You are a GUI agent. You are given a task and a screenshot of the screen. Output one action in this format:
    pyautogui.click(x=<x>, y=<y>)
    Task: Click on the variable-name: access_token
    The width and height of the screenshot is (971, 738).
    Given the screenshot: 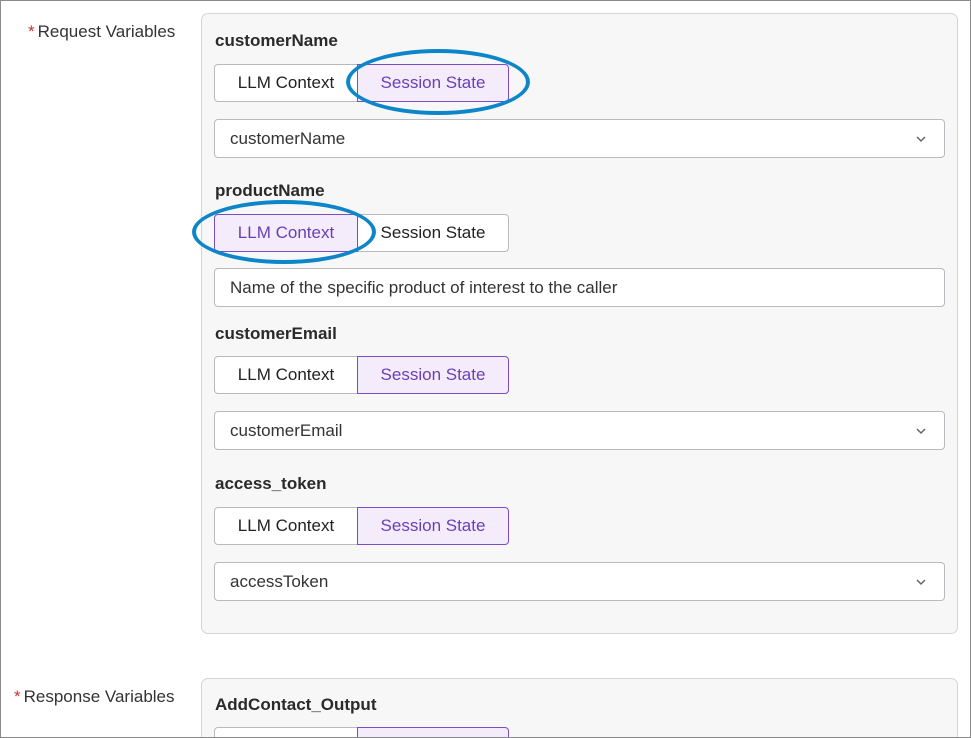 What is the action you would take?
    pyautogui.click(x=271, y=483)
    